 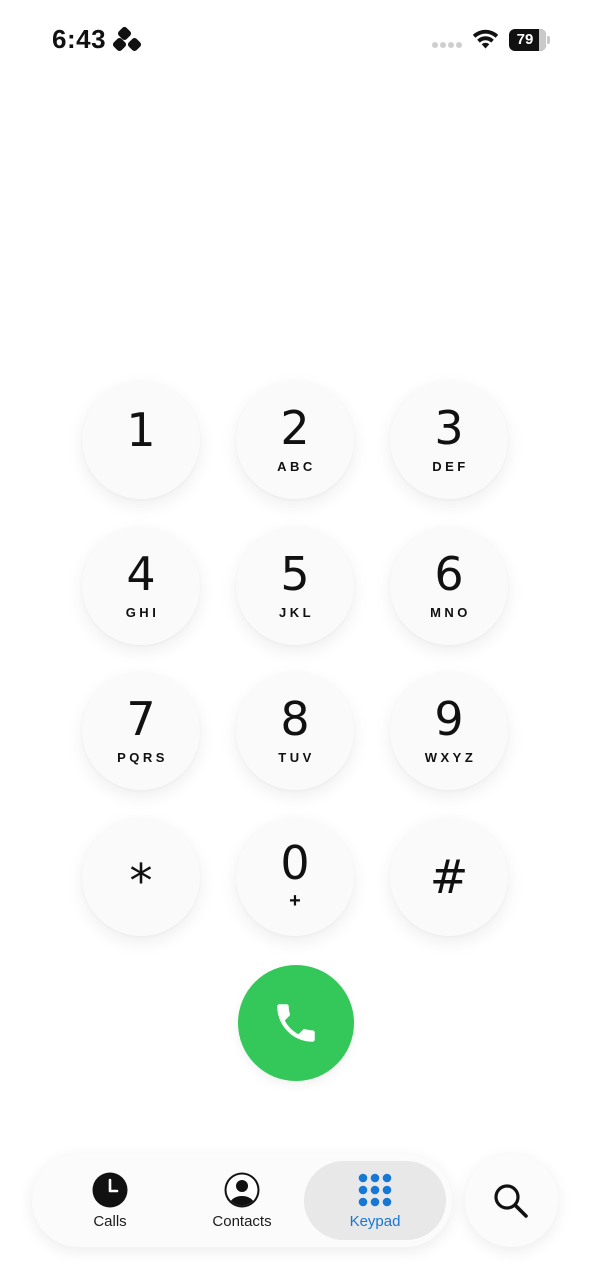 I want to click on keypad-grid-icon, so click(x=375, y=1190).